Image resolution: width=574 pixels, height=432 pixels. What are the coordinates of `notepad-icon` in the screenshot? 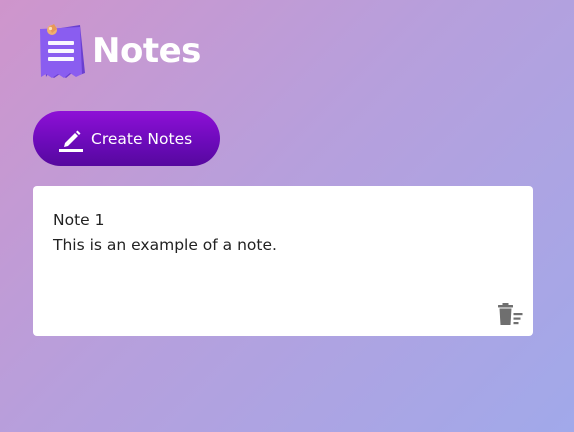 It's located at (62, 51).